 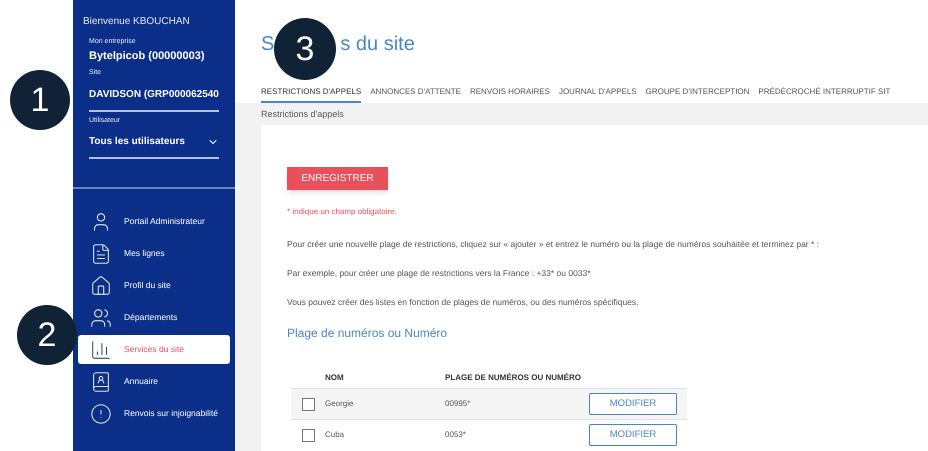 I want to click on required-note: * indique un champ obligatoire., so click(x=342, y=212).